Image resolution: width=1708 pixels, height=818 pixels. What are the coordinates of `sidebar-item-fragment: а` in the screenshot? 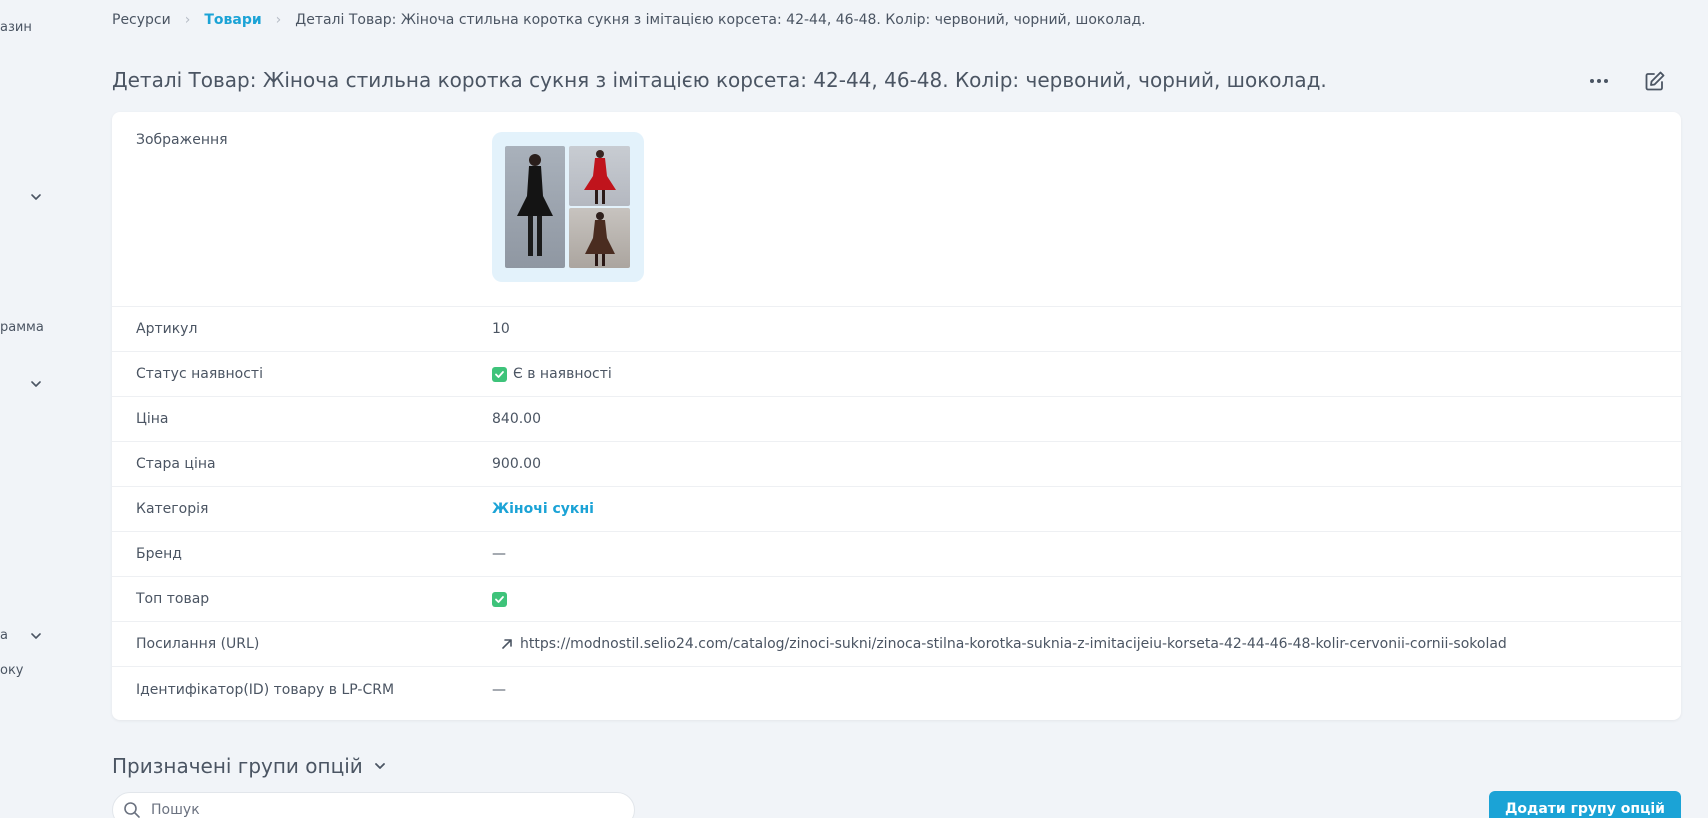 It's located at (4, 635).